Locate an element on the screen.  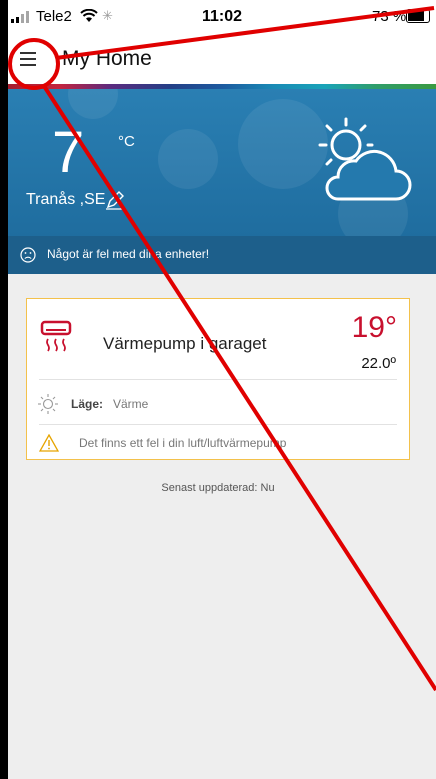
top-nav-bar: My Home is located at coordinates (222, 60).